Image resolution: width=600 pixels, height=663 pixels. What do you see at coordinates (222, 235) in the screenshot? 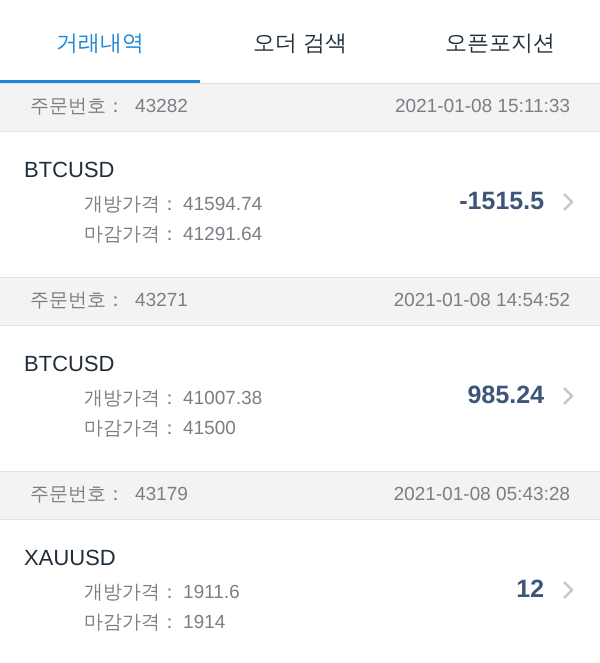
I see `price-value: 41291.64` at bounding box center [222, 235].